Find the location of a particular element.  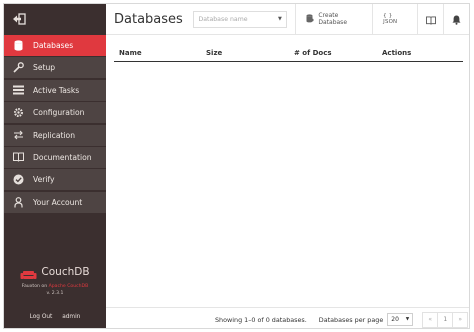

sidebar-item-label: Verify is located at coordinates (44, 180).